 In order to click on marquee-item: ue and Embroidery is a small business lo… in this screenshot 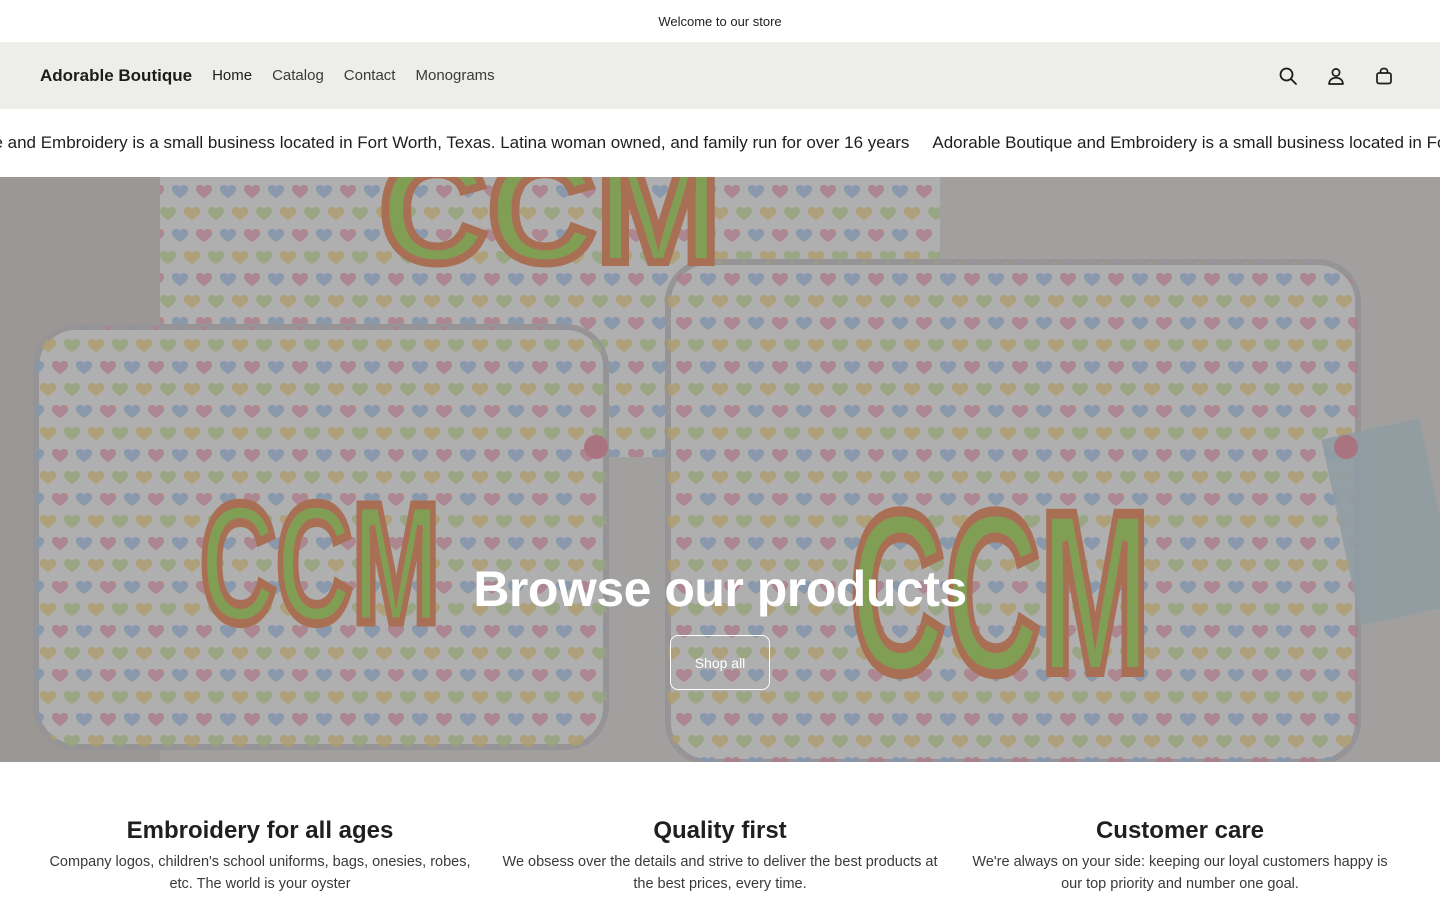, I will do `click(455, 142)`.